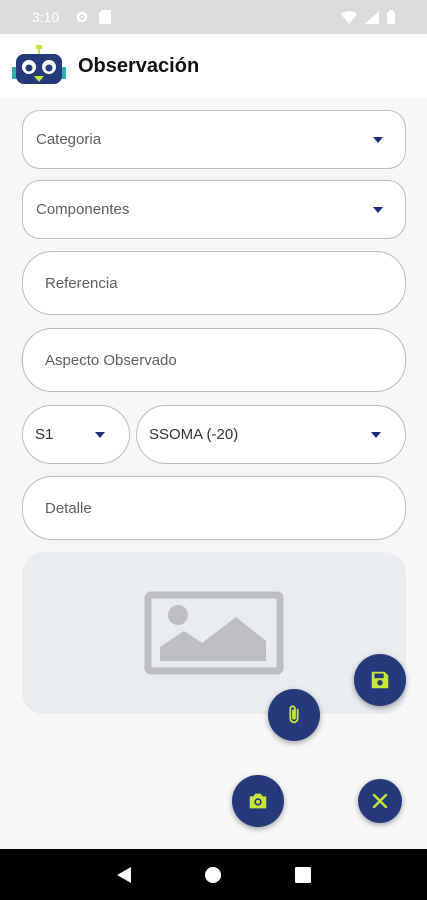 The height and width of the screenshot is (900, 427). I want to click on close-icon, so click(380, 801).